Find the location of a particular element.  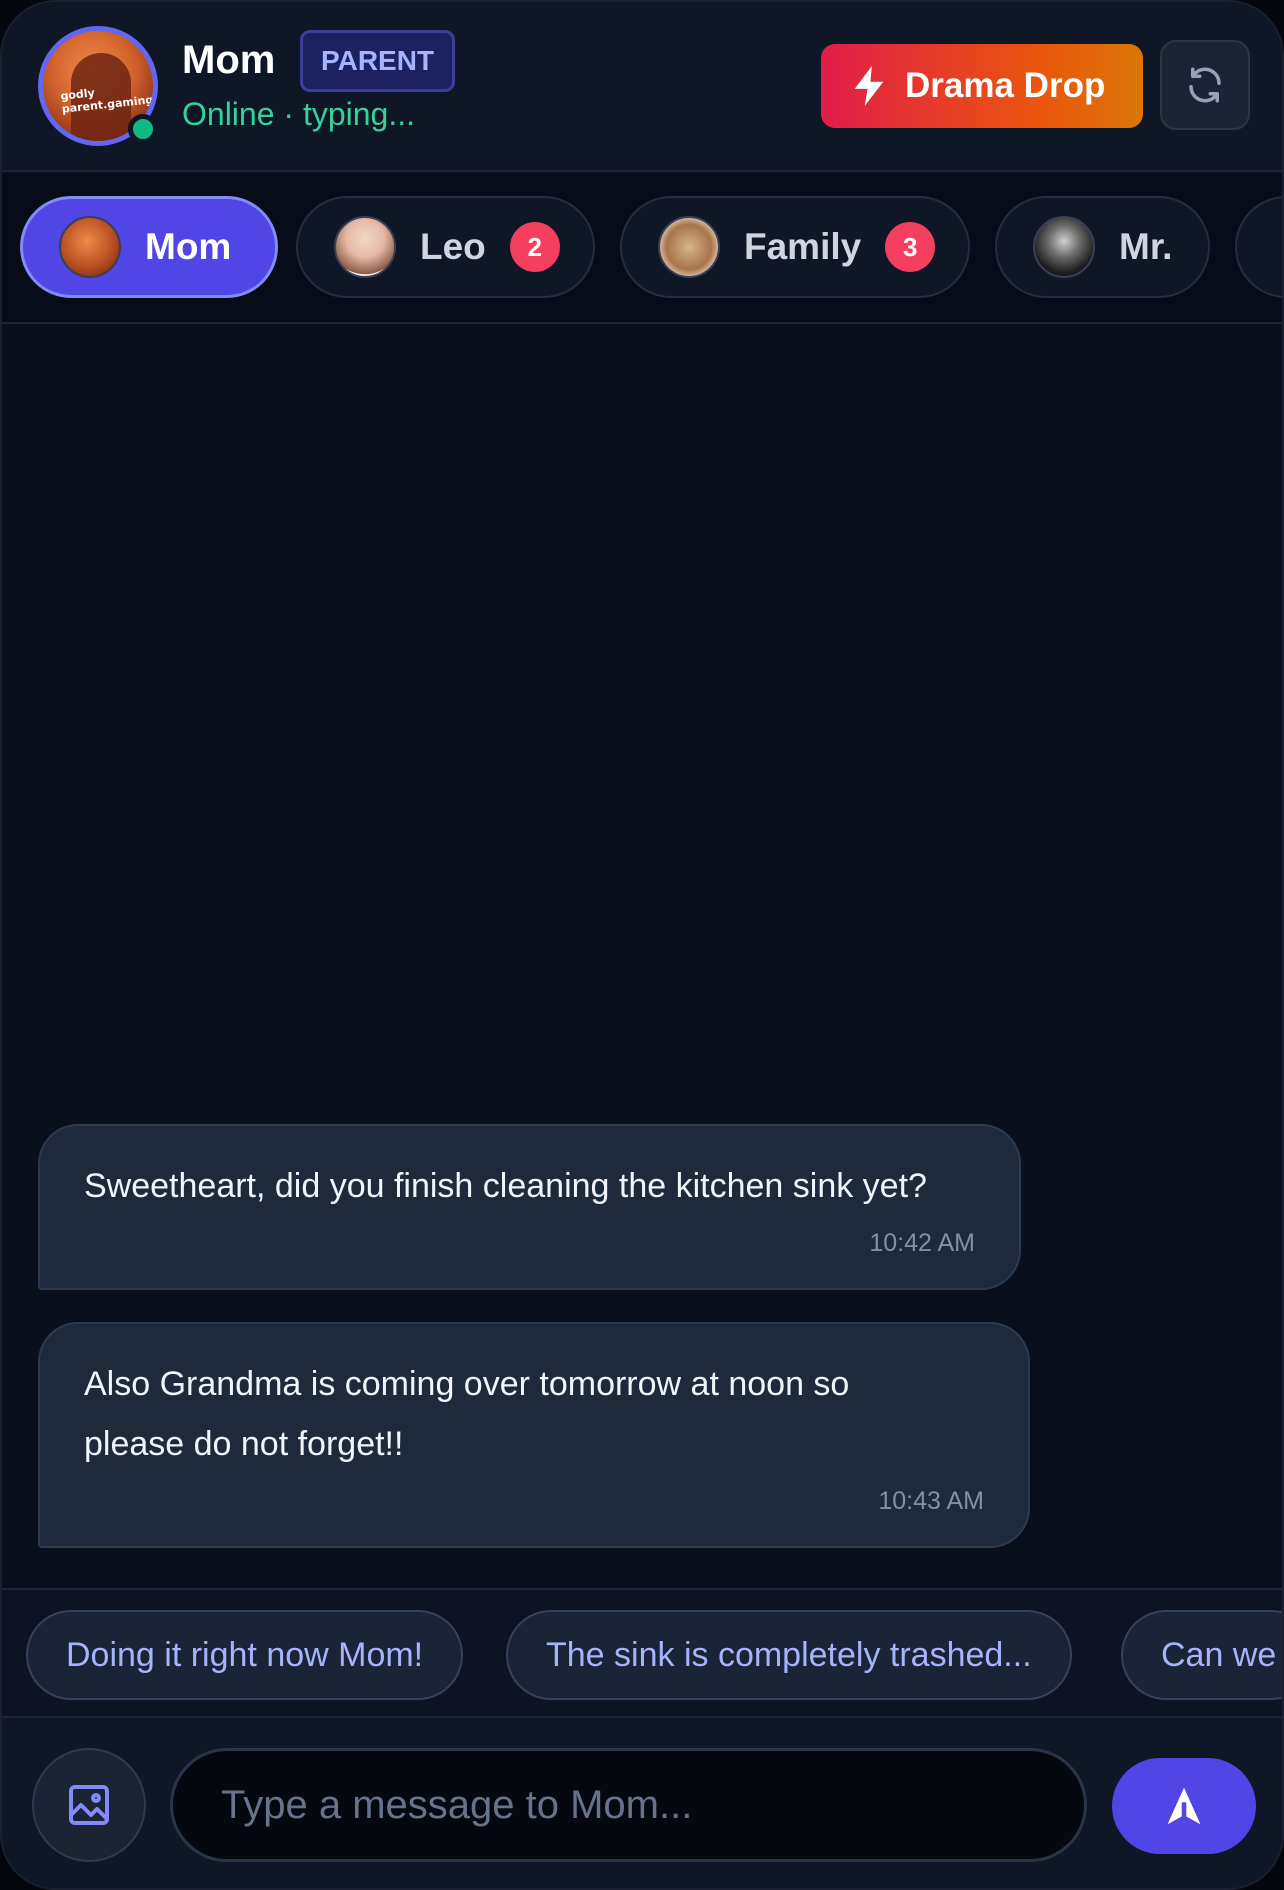

message-composer is located at coordinates (642, 1802).